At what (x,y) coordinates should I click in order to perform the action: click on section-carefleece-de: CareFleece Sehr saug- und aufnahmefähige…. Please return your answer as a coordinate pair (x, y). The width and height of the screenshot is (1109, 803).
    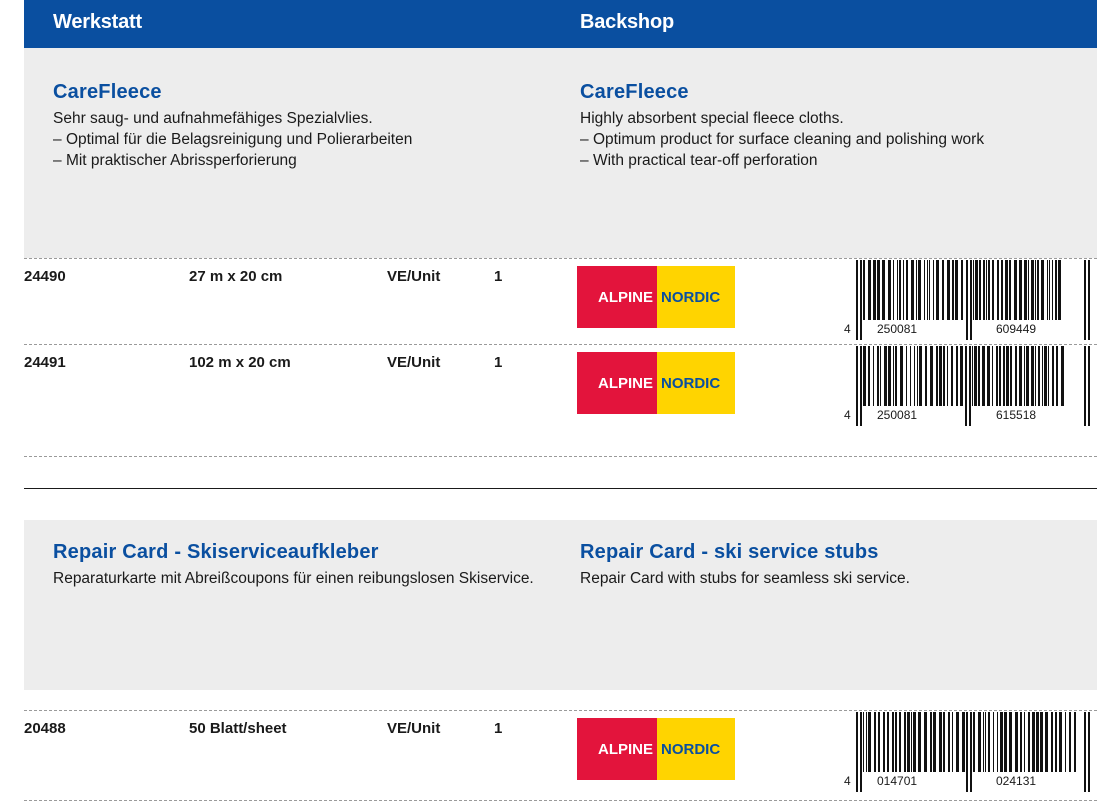
    Looking at the image, I should click on (293, 125).